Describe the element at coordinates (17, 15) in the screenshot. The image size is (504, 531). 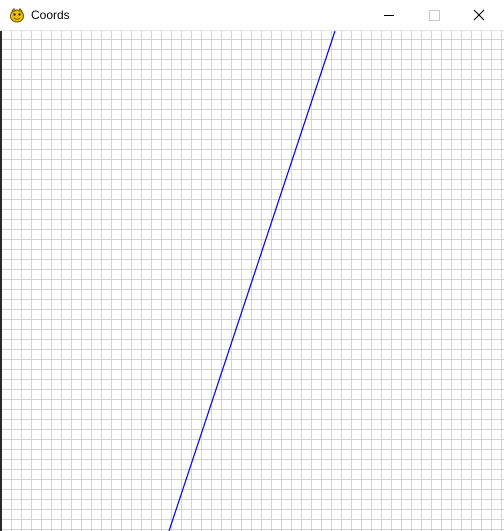
I see `pygame-snake-icon` at that location.